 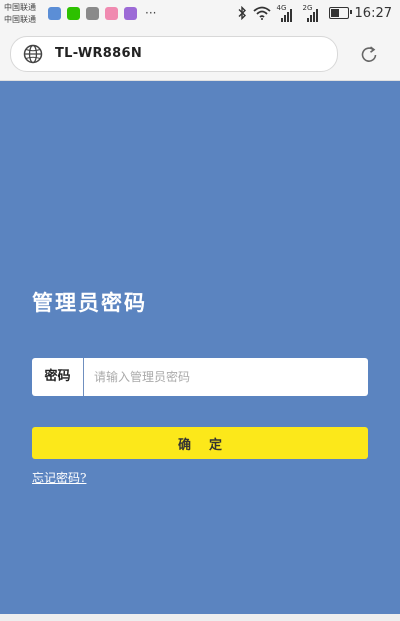 I want to click on signal-2g-icon: 2G, so click(x=313, y=13).